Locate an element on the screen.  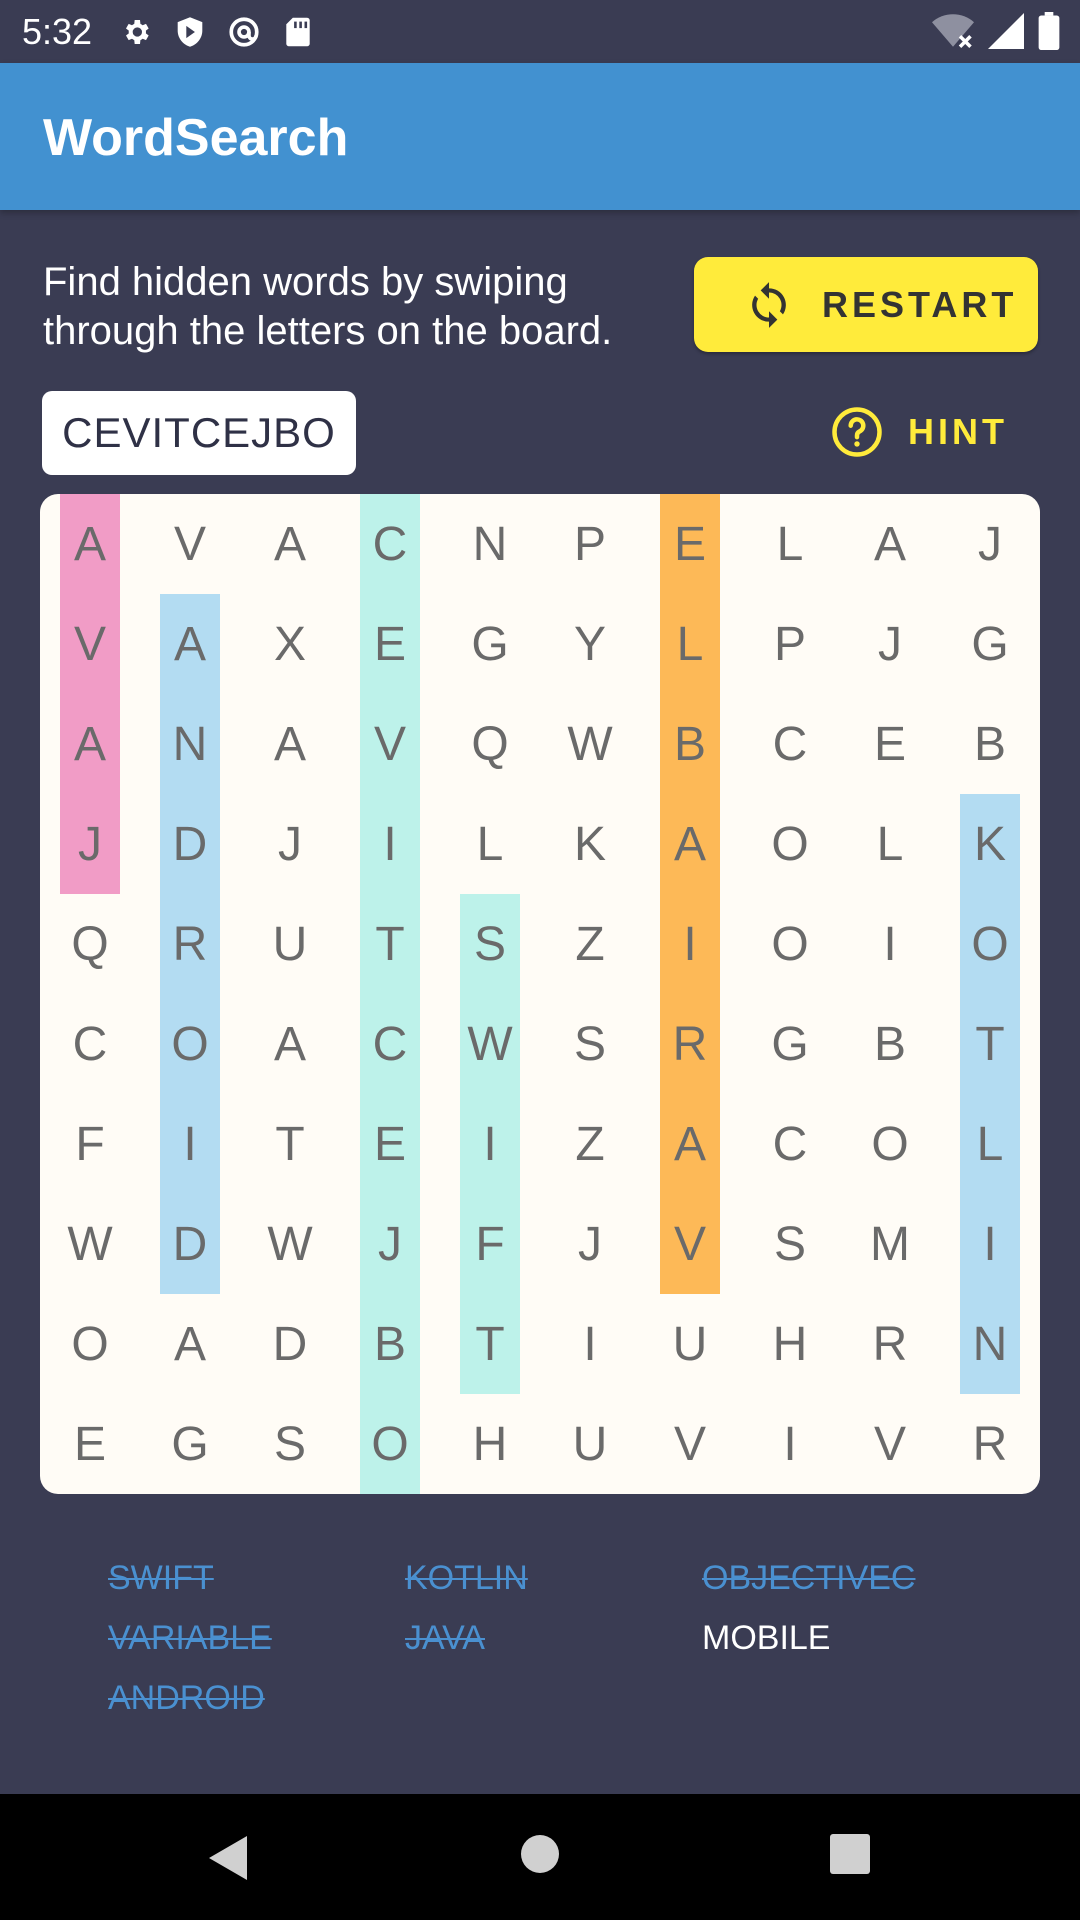
back-icon is located at coordinates (227, 1858).